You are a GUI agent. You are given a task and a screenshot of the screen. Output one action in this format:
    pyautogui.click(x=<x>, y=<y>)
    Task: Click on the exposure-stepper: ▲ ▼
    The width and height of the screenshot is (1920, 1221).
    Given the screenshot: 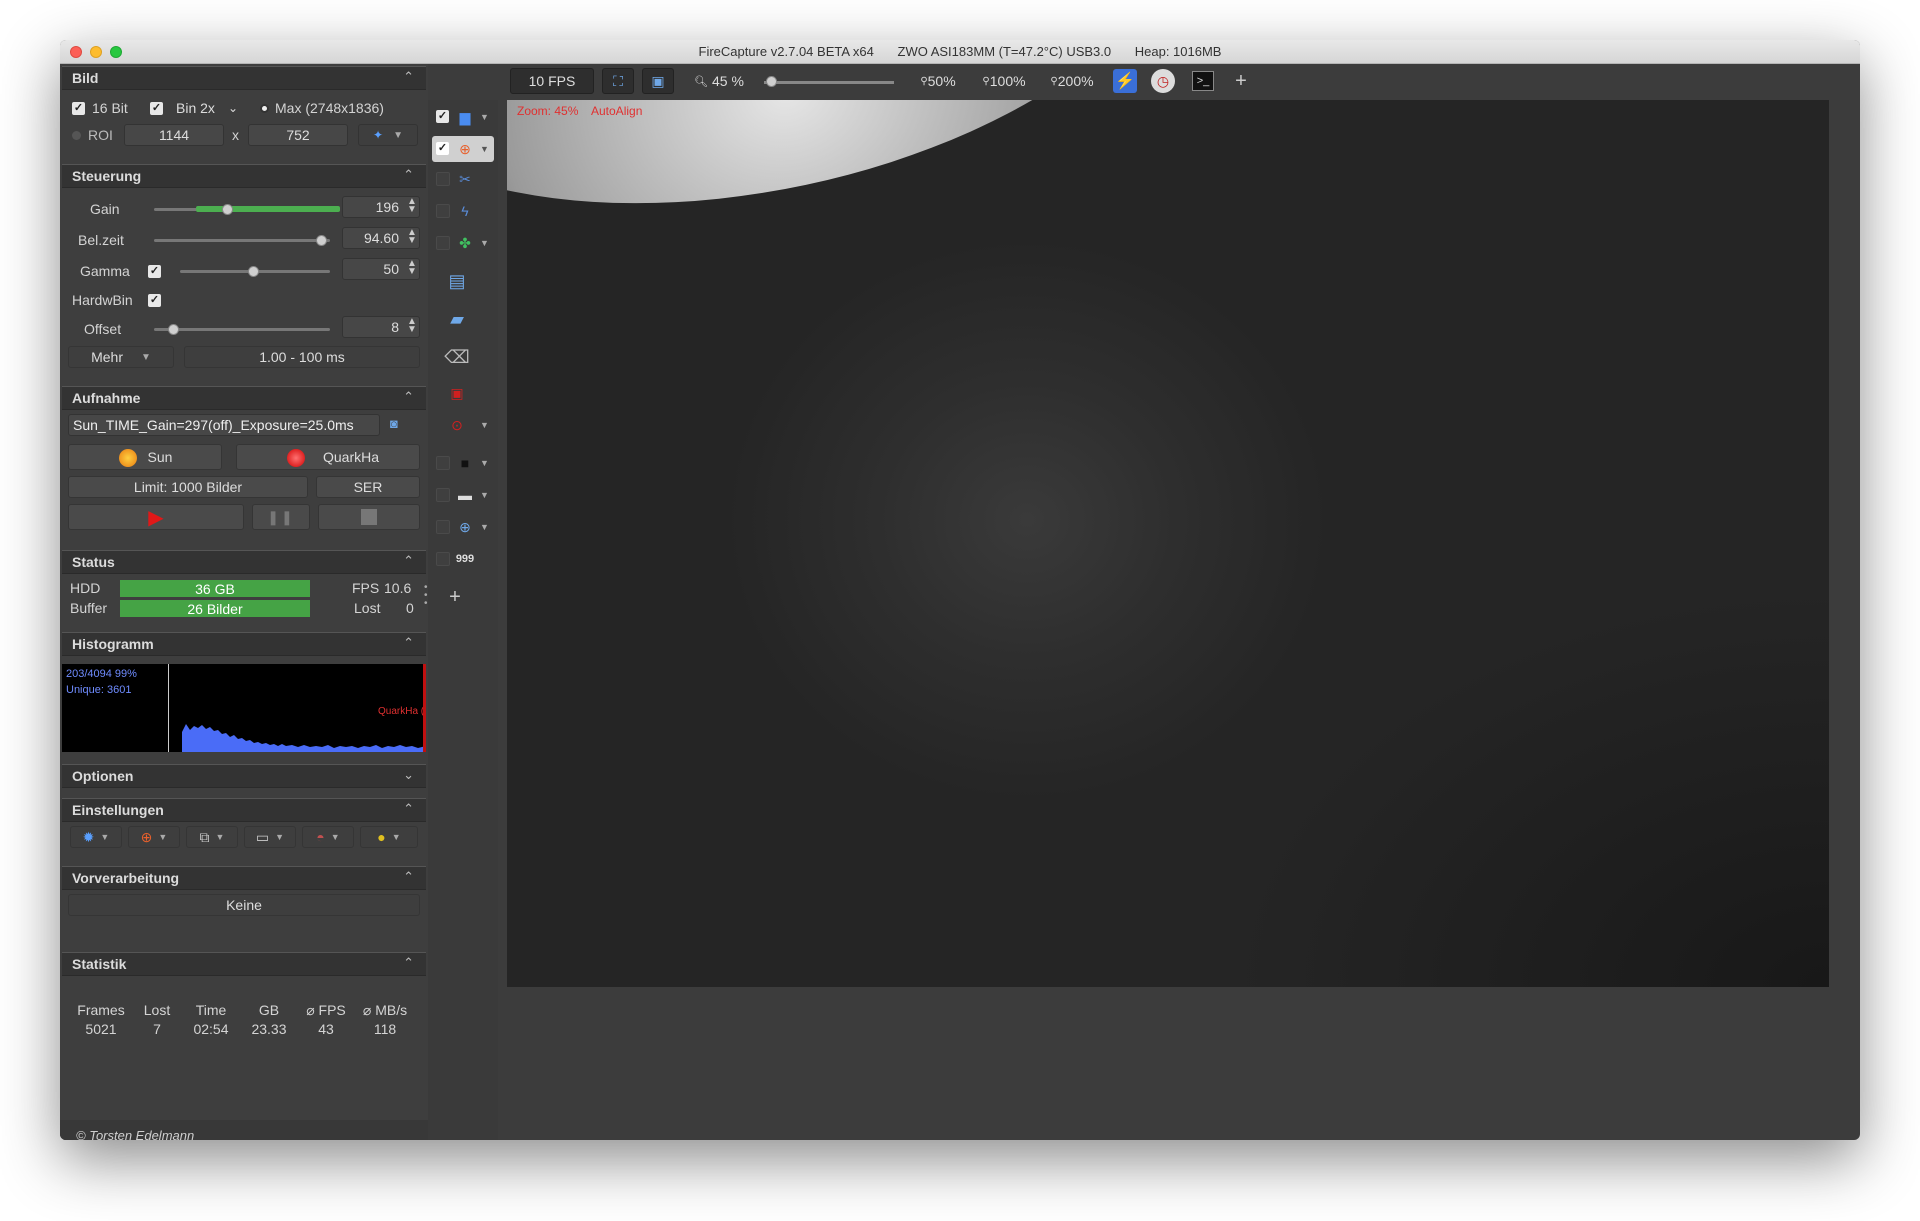 What is the action you would take?
    pyautogui.click(x=412, y=237)
    